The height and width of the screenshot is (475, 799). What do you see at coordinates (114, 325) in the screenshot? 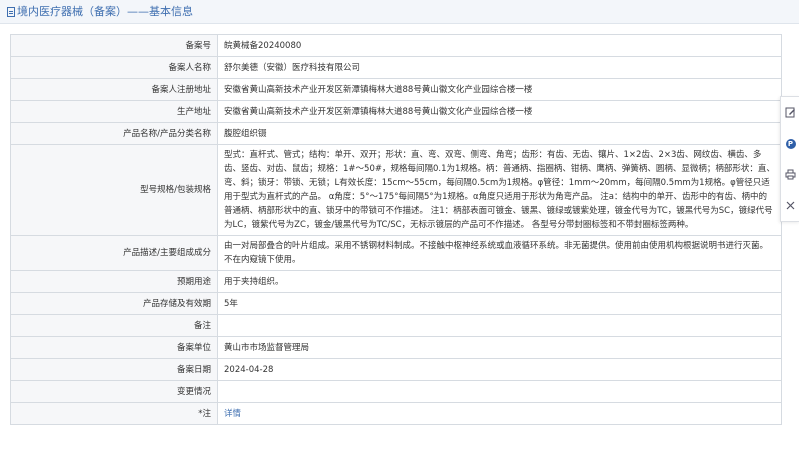
I see `row-label: 备注` at bounding box center [114, 325].